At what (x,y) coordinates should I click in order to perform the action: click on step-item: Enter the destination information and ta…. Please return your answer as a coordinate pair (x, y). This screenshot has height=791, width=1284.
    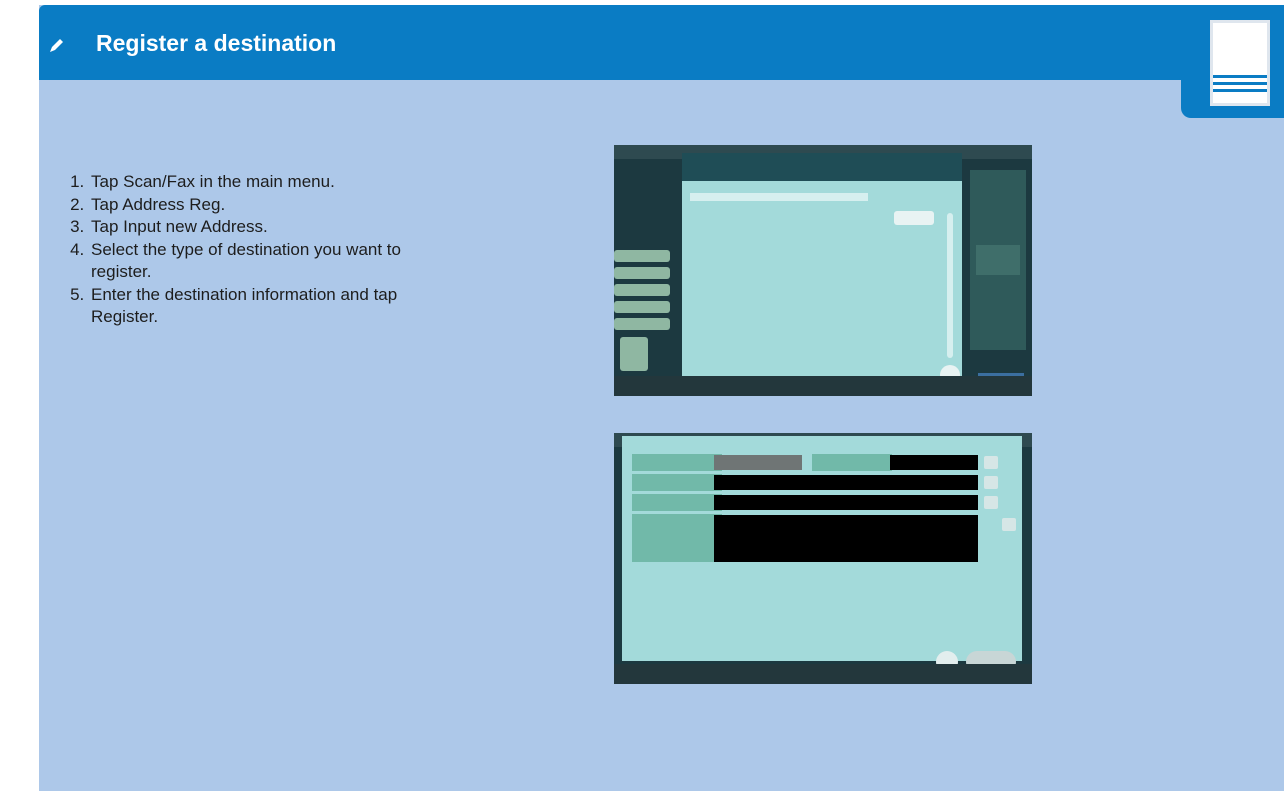
    Looking at the image, I should click on (259, 306).